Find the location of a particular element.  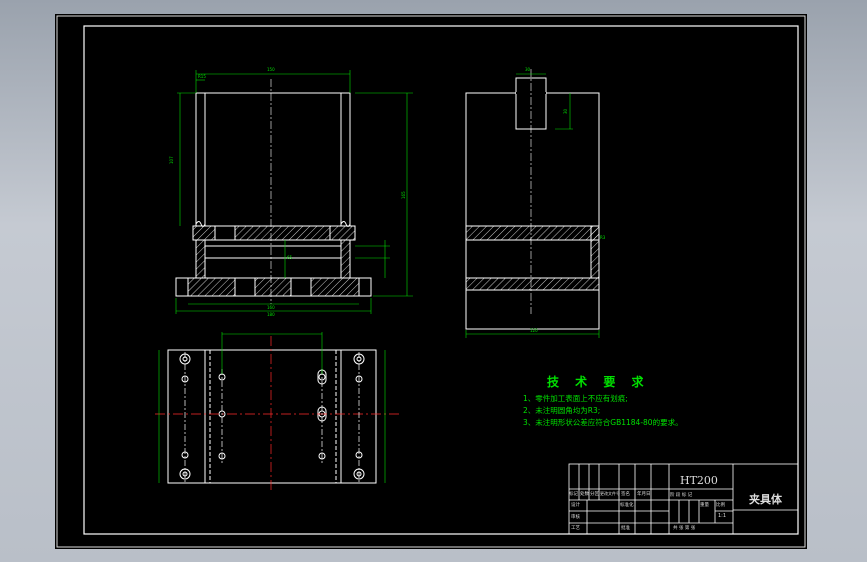

tb-standardize: 标准化 is located at coordinates (627, 505).